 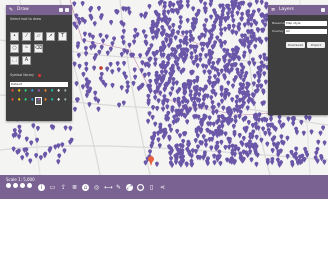 I want to click on selected-tool-icon: ●, so click(x=140, y=187).